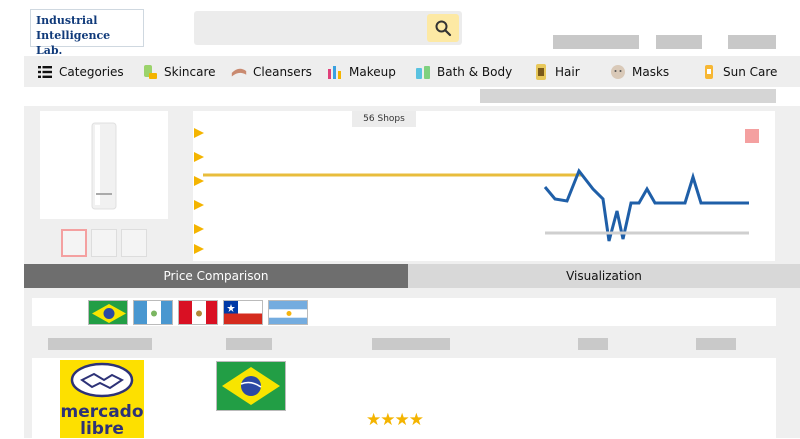 This screenshot has height=439, width=800. What do you see at coordinates (372, 71) in the screenshot?
I see `nav-label: Makeup` at bounding box center [372, 71].